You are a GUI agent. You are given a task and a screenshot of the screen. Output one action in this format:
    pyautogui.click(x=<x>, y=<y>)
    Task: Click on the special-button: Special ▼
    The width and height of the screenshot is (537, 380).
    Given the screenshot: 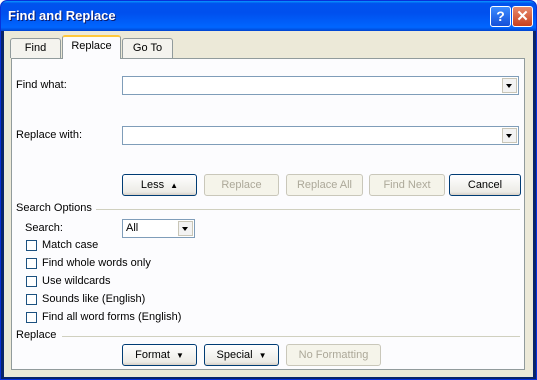 What is the action you would take?
    pyautogui.click(x=241, y=355)
    